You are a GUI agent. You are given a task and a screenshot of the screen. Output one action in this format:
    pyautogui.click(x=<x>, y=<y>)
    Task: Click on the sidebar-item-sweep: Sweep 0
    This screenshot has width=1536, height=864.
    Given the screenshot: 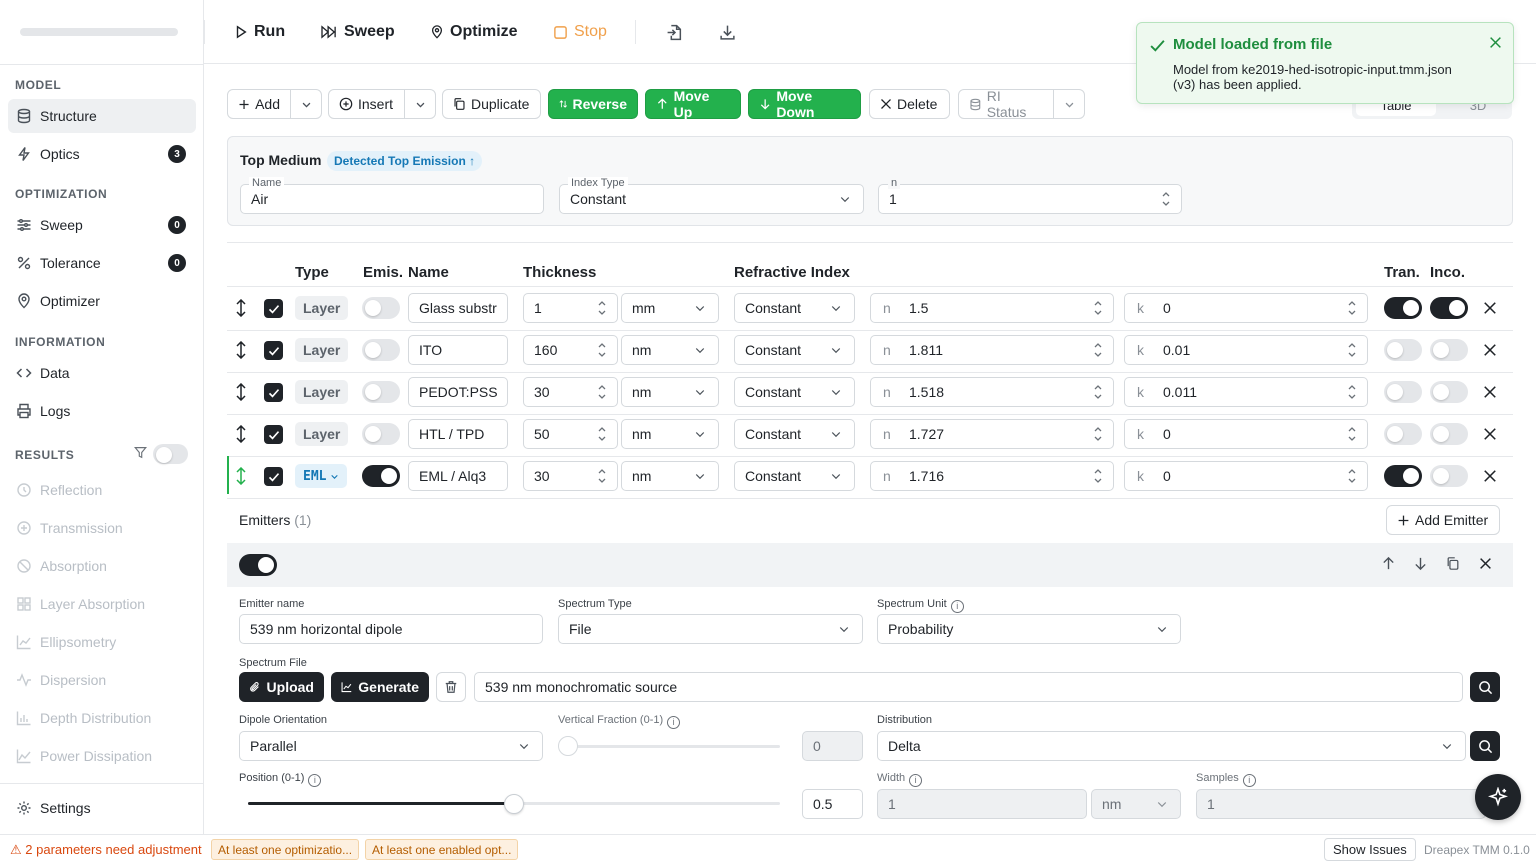 What is the action you would take?
    pyautogui.click(x=102, y=225)
    